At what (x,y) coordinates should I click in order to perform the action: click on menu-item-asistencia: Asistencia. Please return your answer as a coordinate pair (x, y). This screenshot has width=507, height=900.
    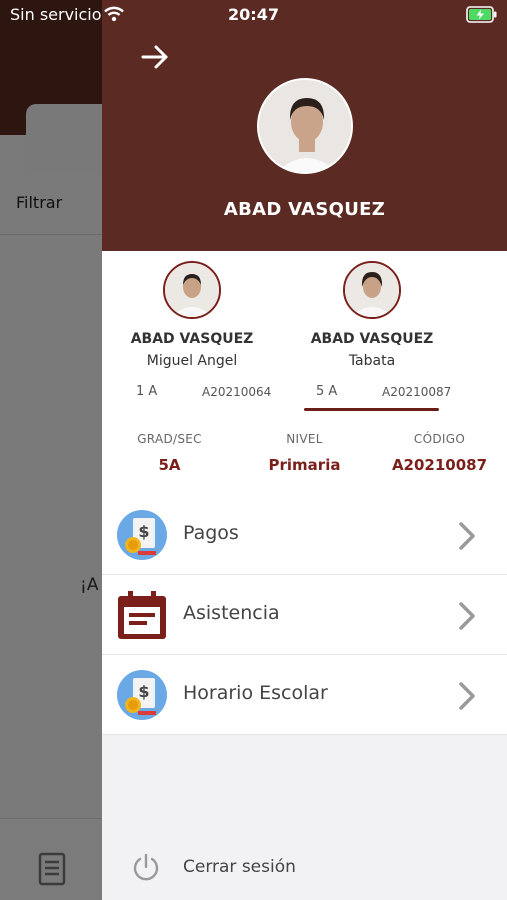
    Looking at the image, I should click on (304, 615).